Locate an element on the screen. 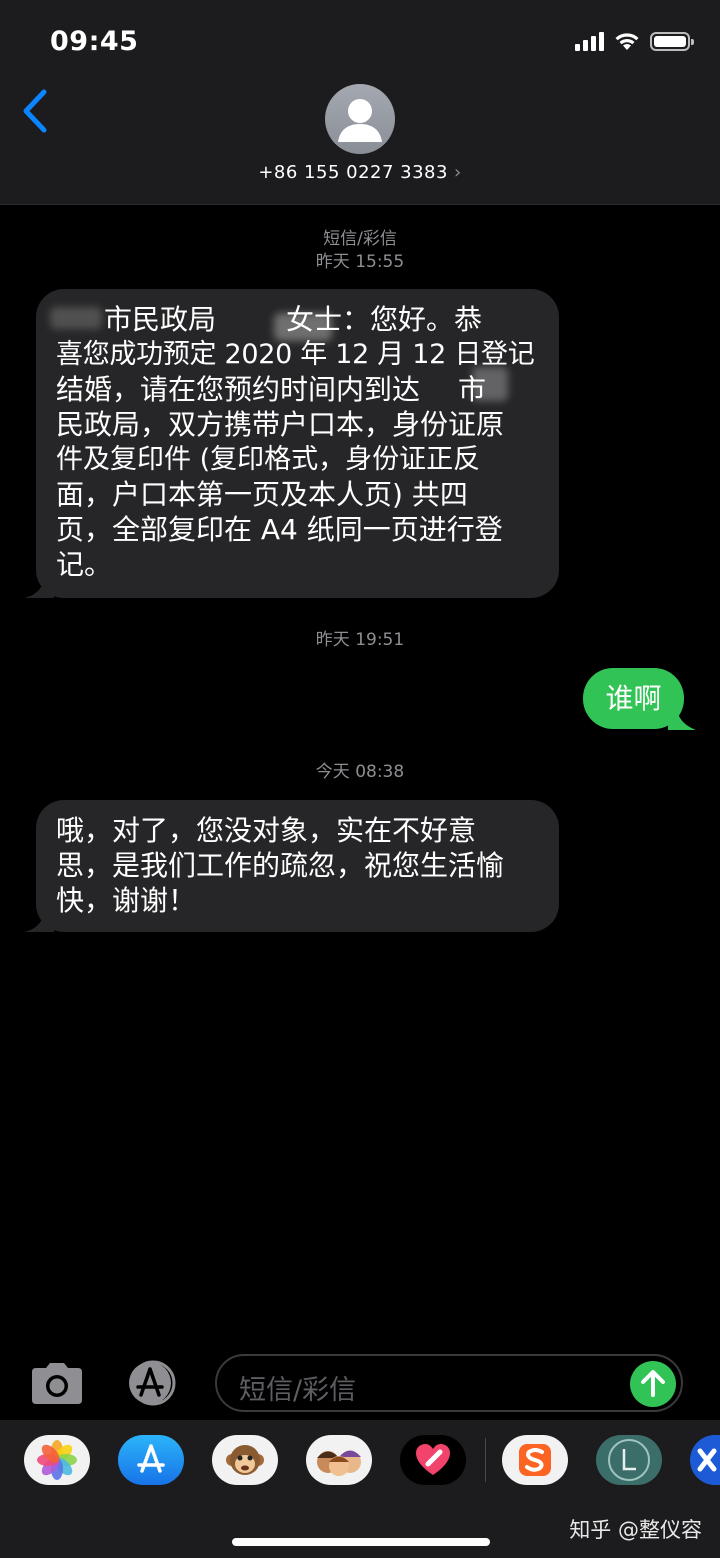 Image resolution: width=720 pixels, height=1558 pixels. contact-name: +86 155 0227 3383 › is located at coordinates (360, 172).